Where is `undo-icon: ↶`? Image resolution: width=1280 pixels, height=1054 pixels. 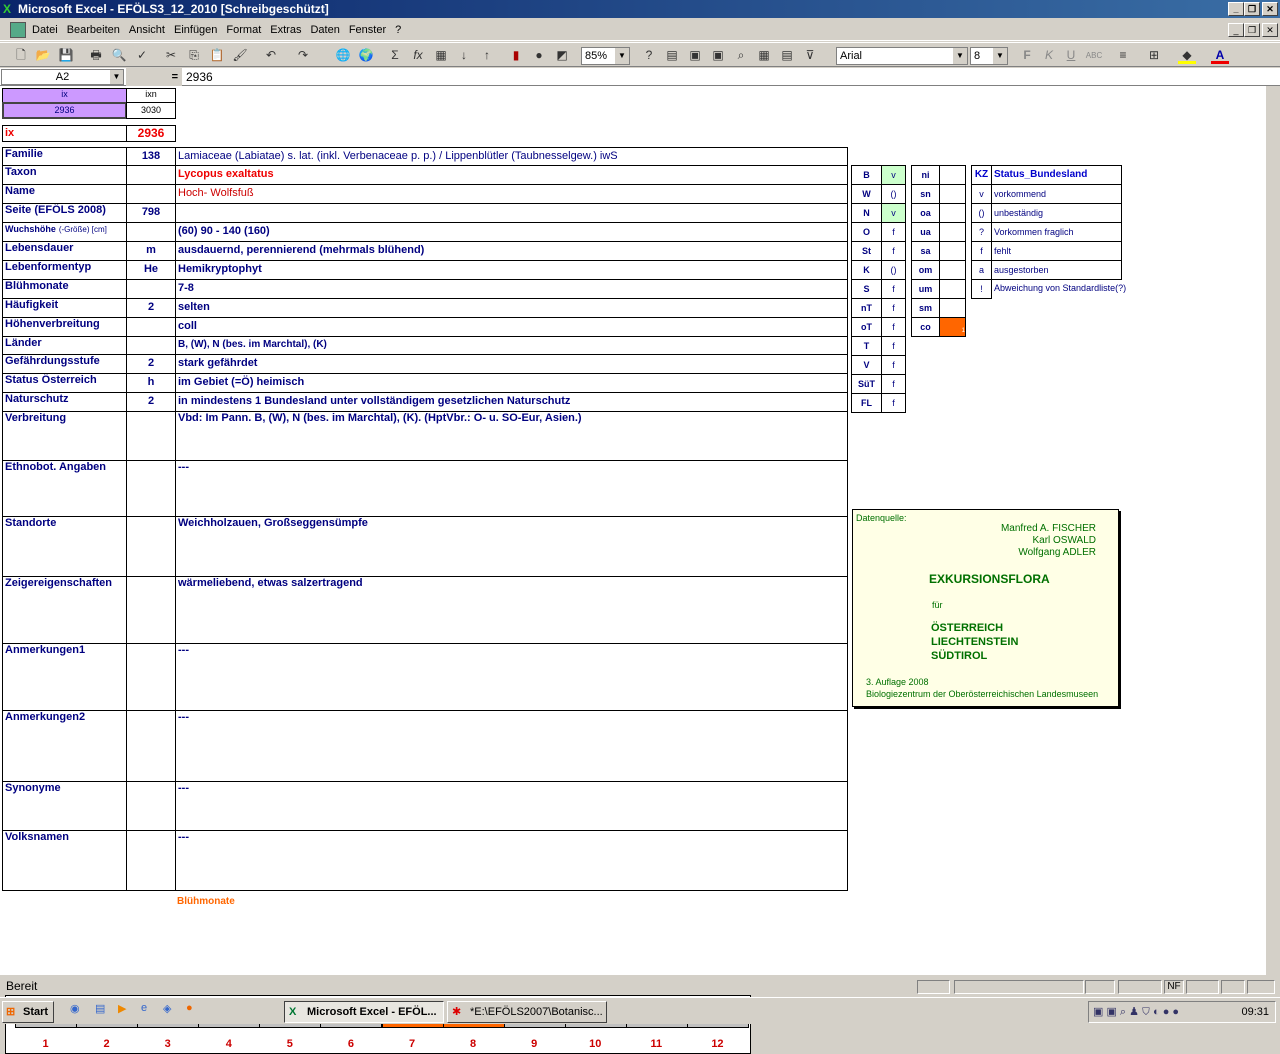
undo-icon: ↶ is located at coordinates (271, 55).